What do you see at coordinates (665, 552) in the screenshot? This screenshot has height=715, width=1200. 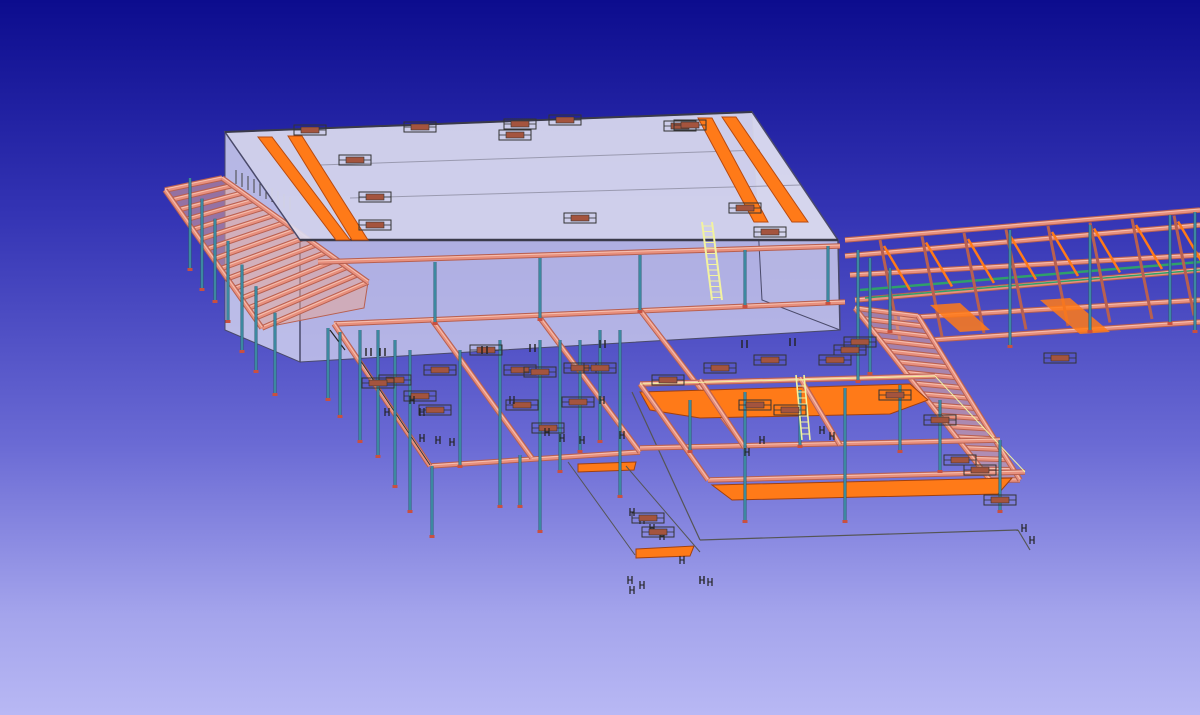 I see `dock-plate` at bounding box center [665, 552].